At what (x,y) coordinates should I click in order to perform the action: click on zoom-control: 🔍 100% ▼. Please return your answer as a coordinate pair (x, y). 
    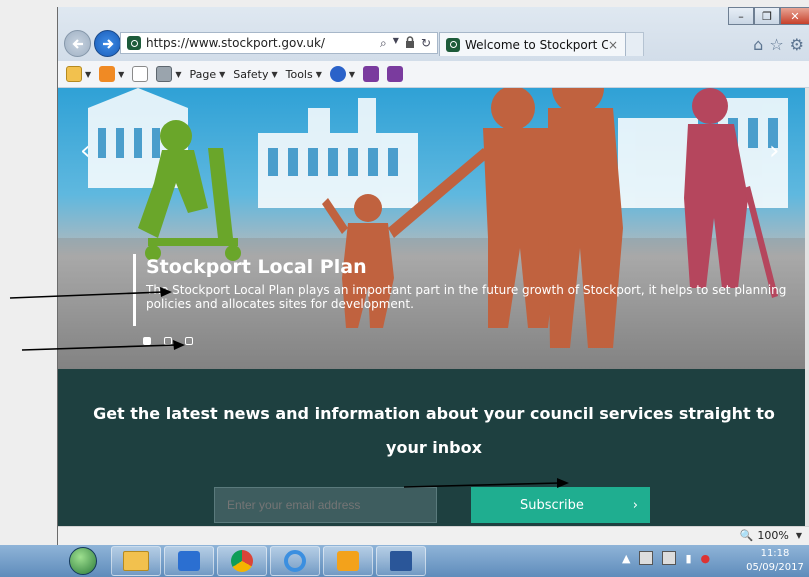
    Looking at the image, I should click on (771, 535).